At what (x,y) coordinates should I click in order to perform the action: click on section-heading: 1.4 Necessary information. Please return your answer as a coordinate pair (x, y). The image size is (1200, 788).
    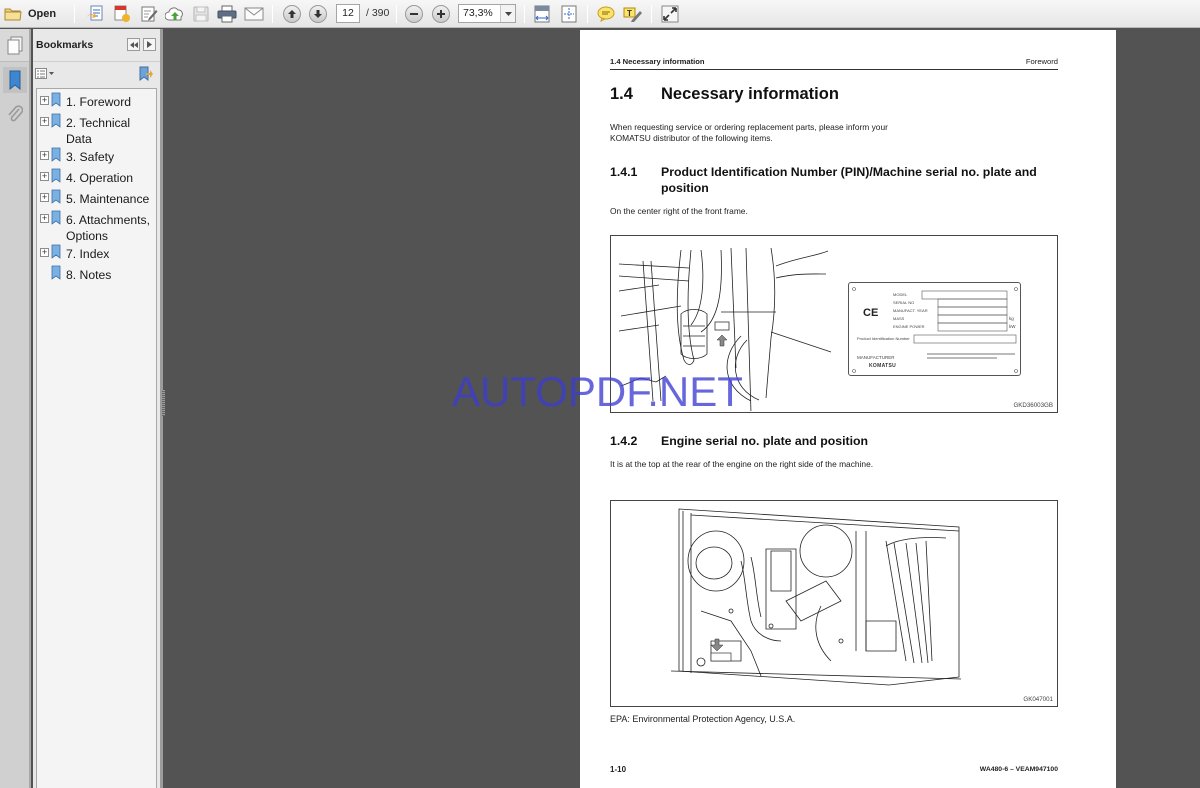
    Looking at the image, I should click on (724, 94).